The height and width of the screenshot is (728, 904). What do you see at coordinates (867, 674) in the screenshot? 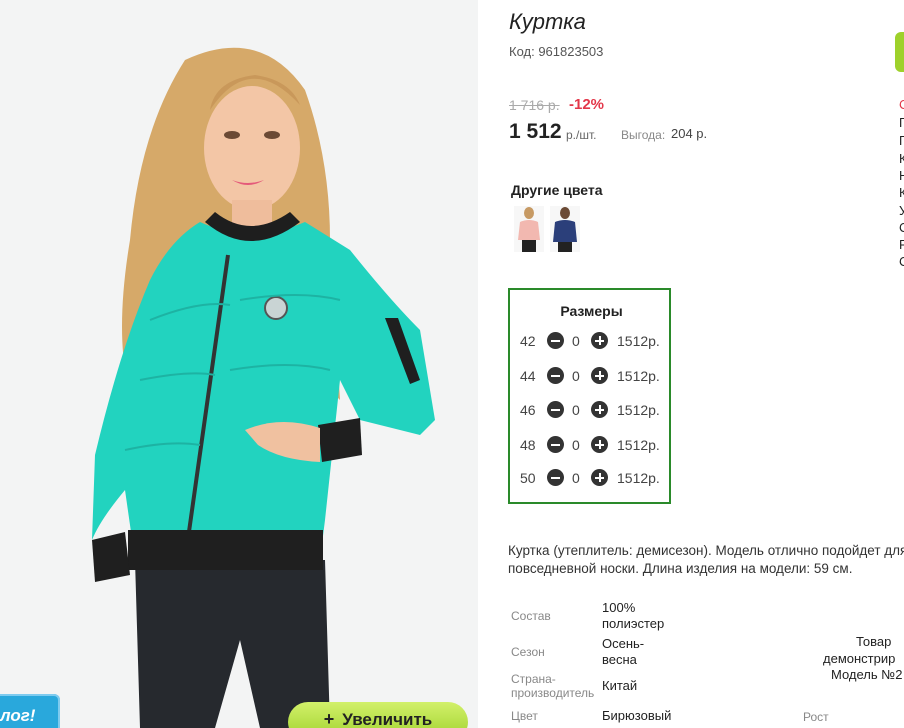
I see `model-note-line: Модель №2` at bounding box center [867, 674].